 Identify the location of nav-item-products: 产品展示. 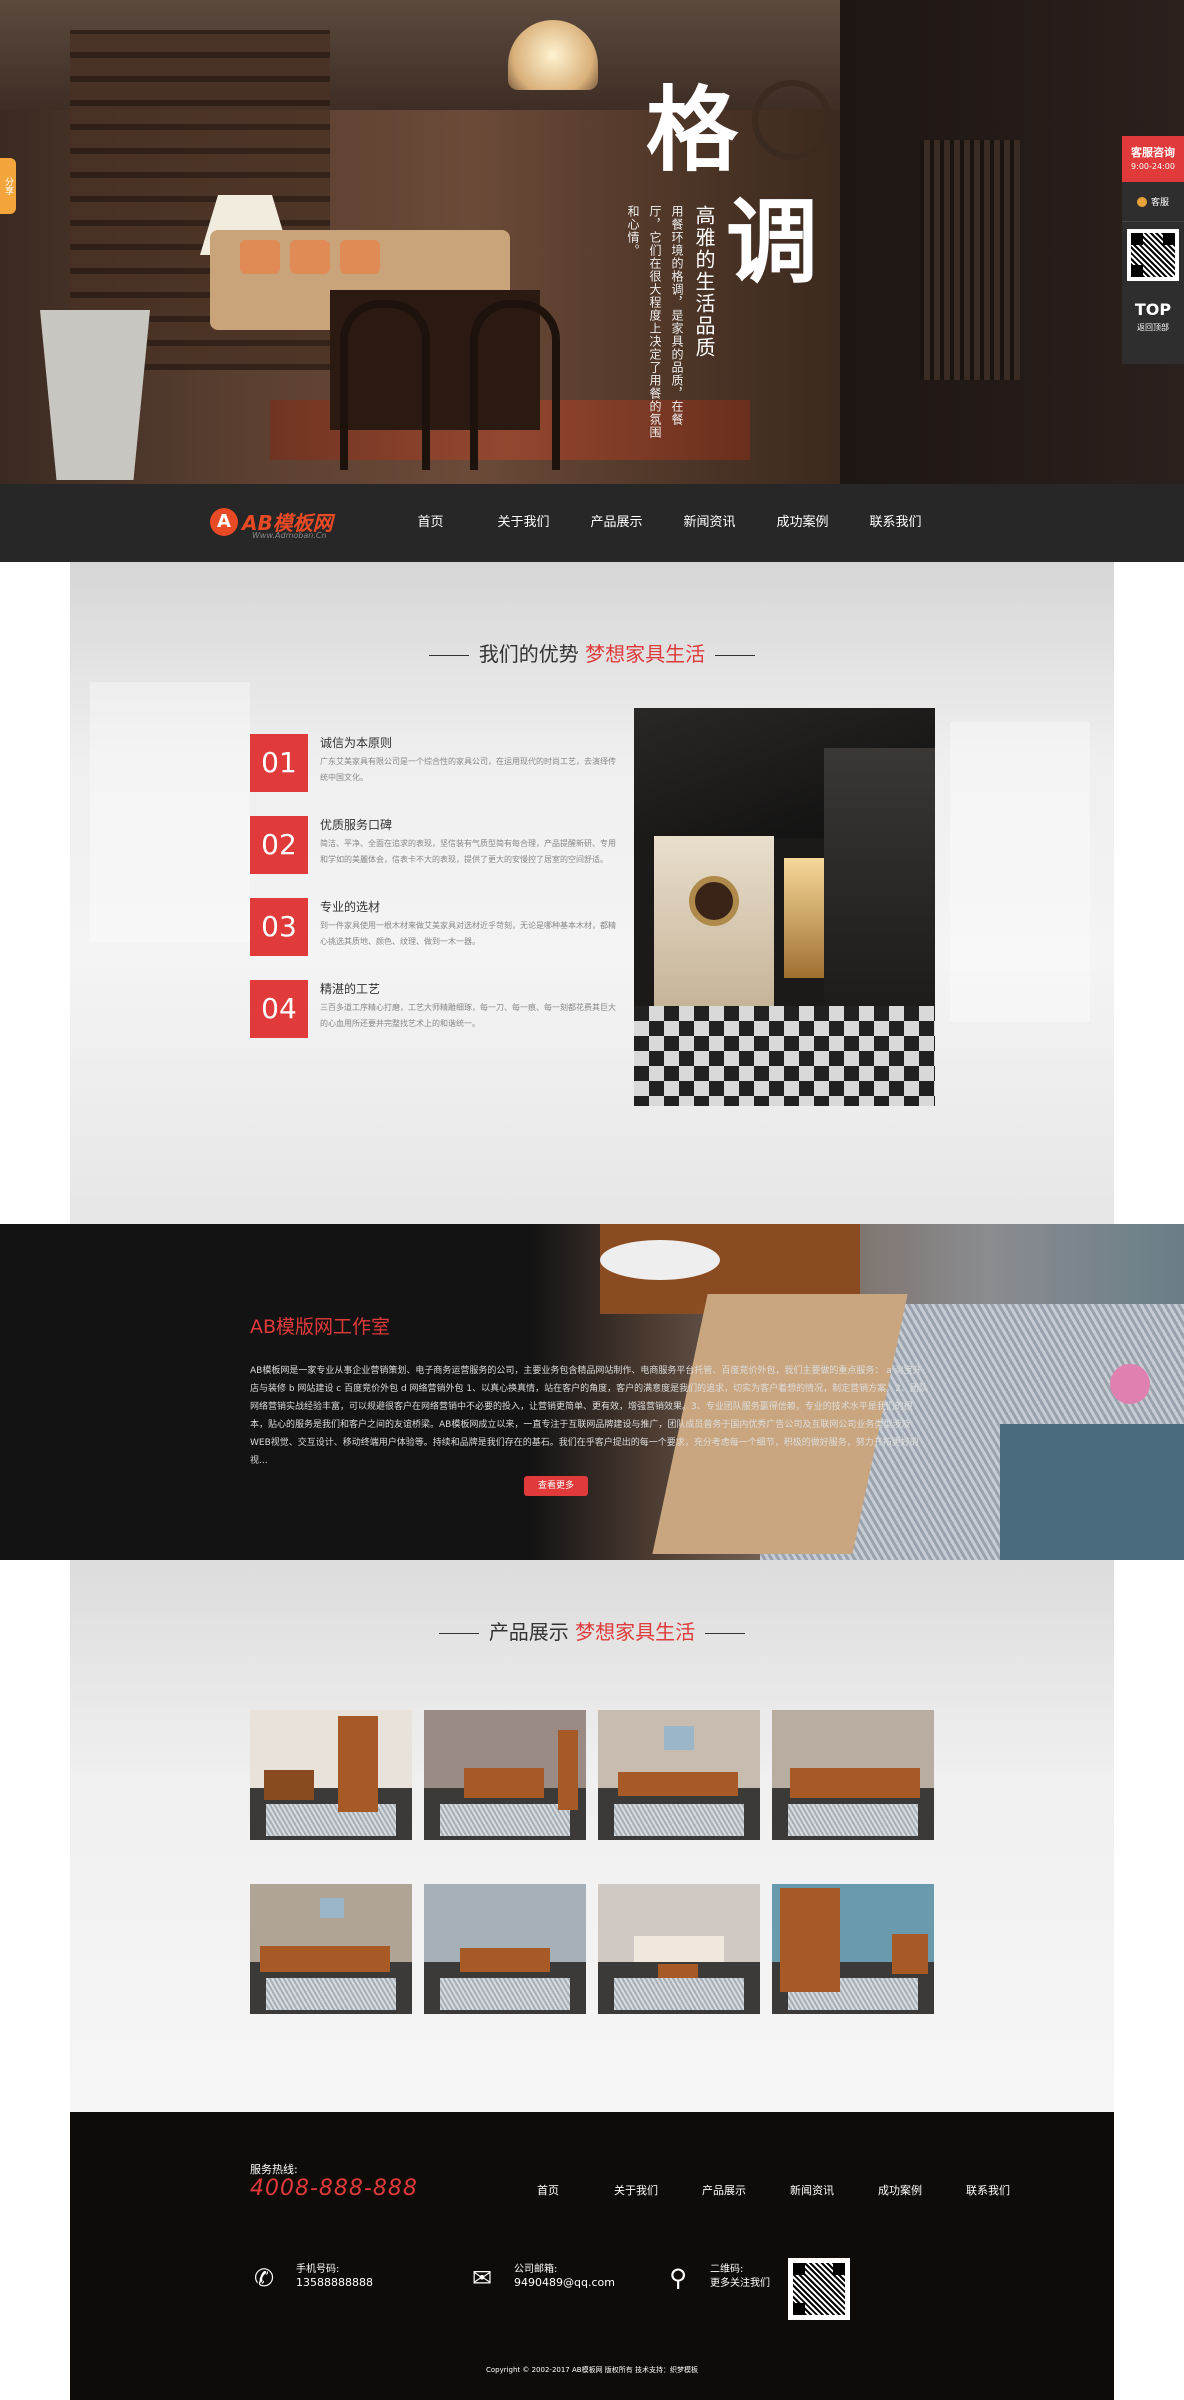
(616, 523).